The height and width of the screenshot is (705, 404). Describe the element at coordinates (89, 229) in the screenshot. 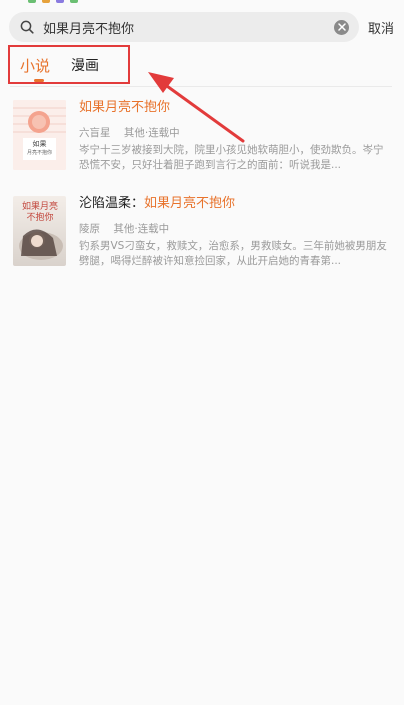

I see `book-author: 陵原` at that location.